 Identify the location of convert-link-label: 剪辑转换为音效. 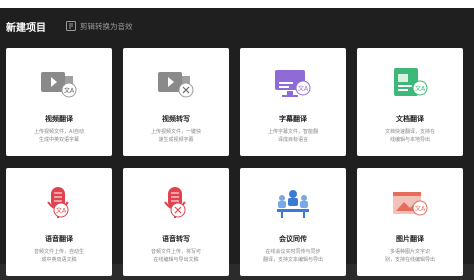
(106, 26).